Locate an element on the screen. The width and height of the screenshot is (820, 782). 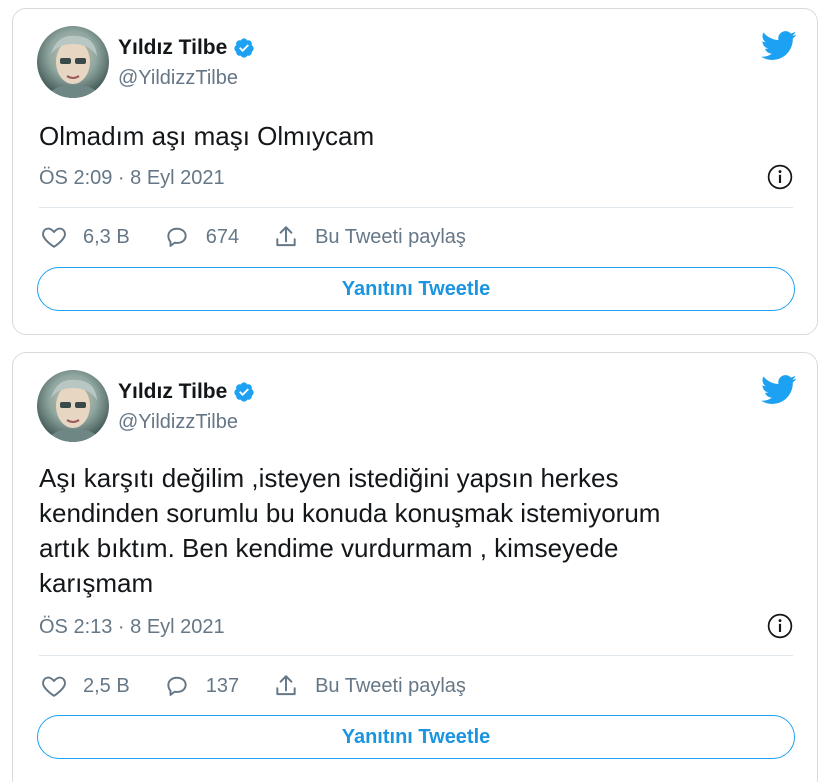
tweet-timestamp: ÖS 2:09 · 8 Eyl 2021 is located at coordinates (132, 178).